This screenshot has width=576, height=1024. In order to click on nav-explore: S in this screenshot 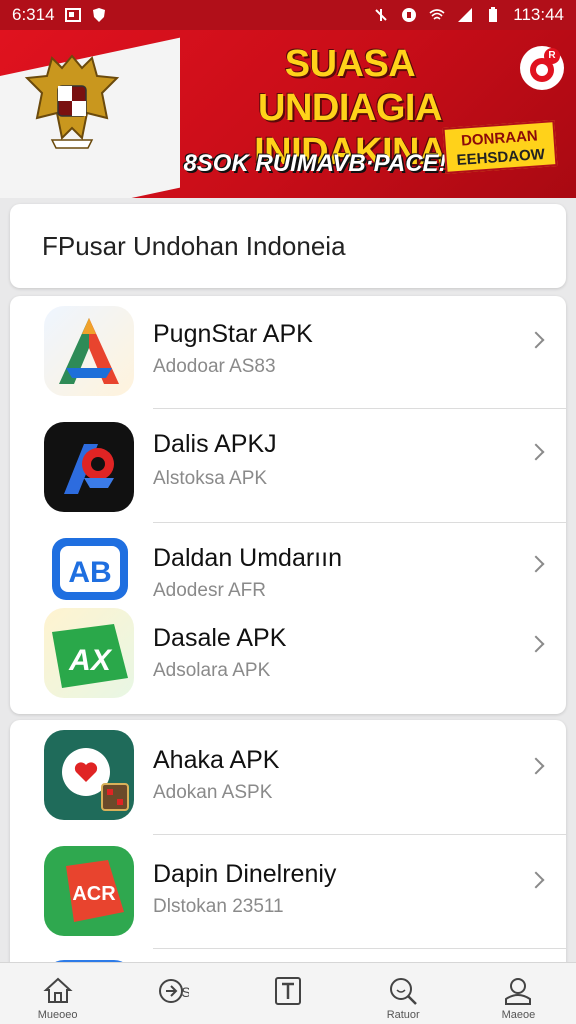, I will do `click(172, 993)`.